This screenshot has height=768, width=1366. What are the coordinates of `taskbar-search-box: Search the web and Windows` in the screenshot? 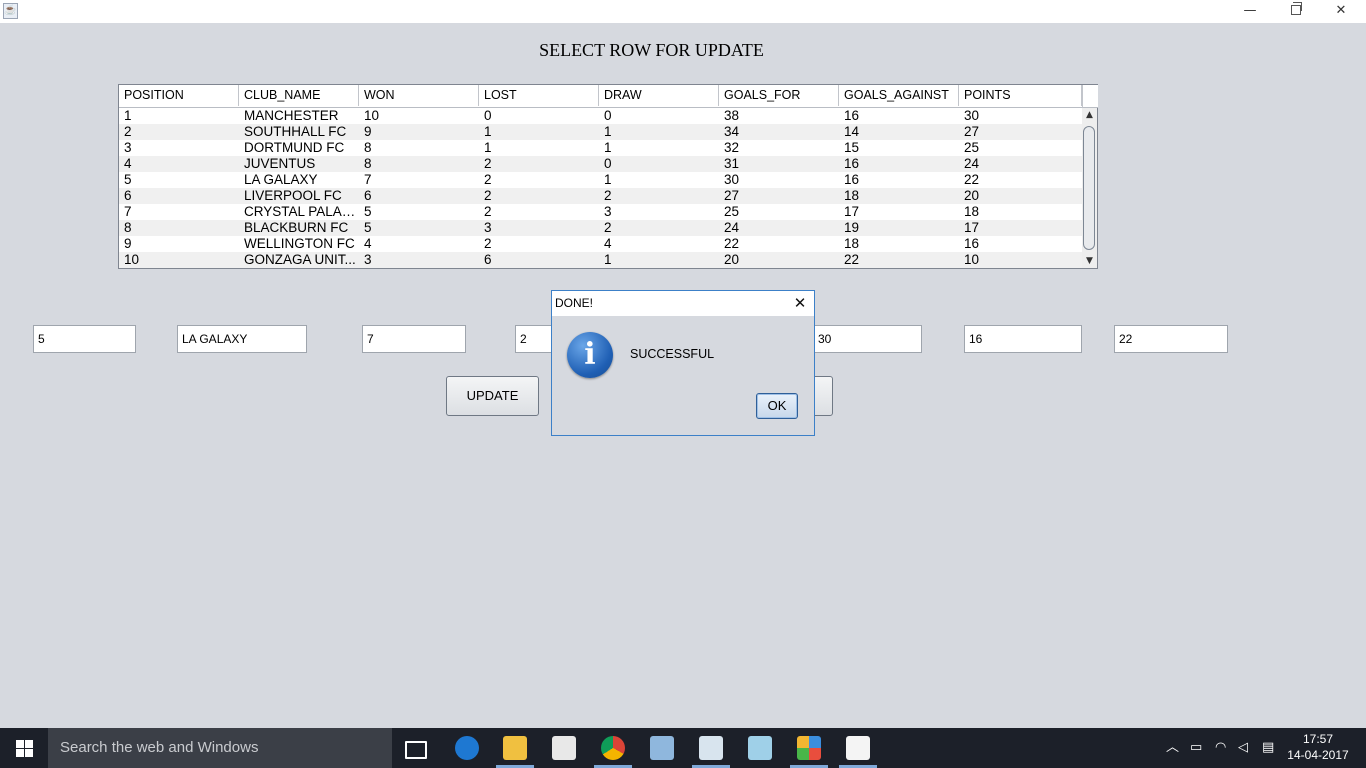 It's located at (220, 748).